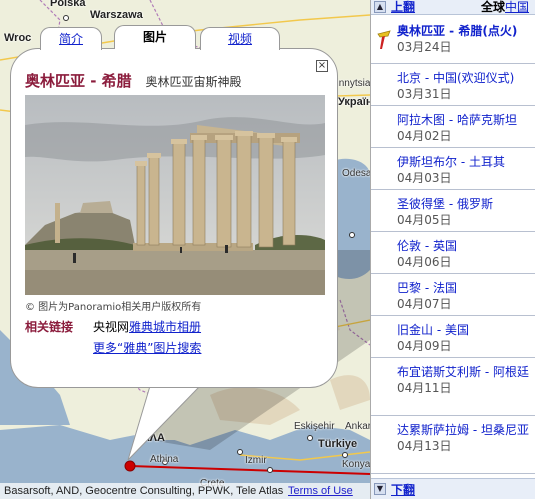 This screenshot has height=499, width=535. Describe the element at coordinates (424, 178) in the screenshot. I see `relay-date: 04月03日` at that location.